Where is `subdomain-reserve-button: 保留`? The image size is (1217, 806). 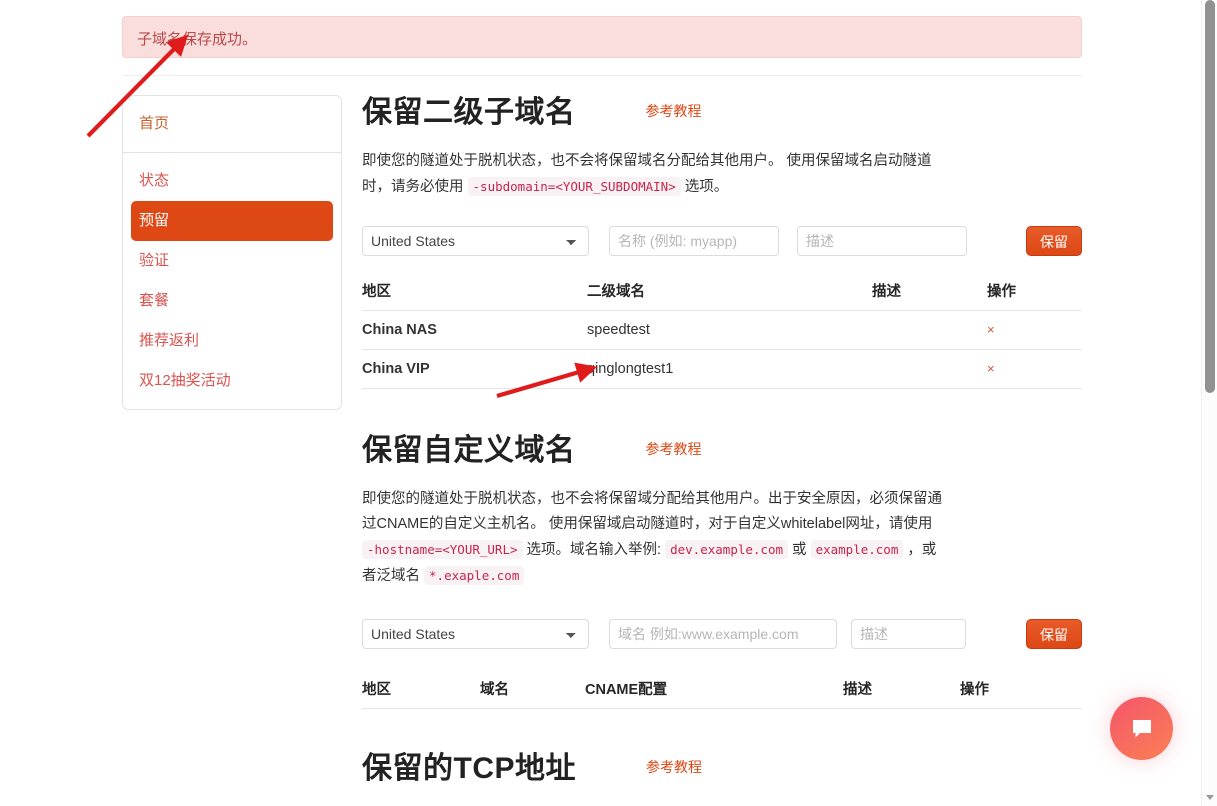 subdomain-reserve-button: 保留 is located at coordinates (1054, 241).